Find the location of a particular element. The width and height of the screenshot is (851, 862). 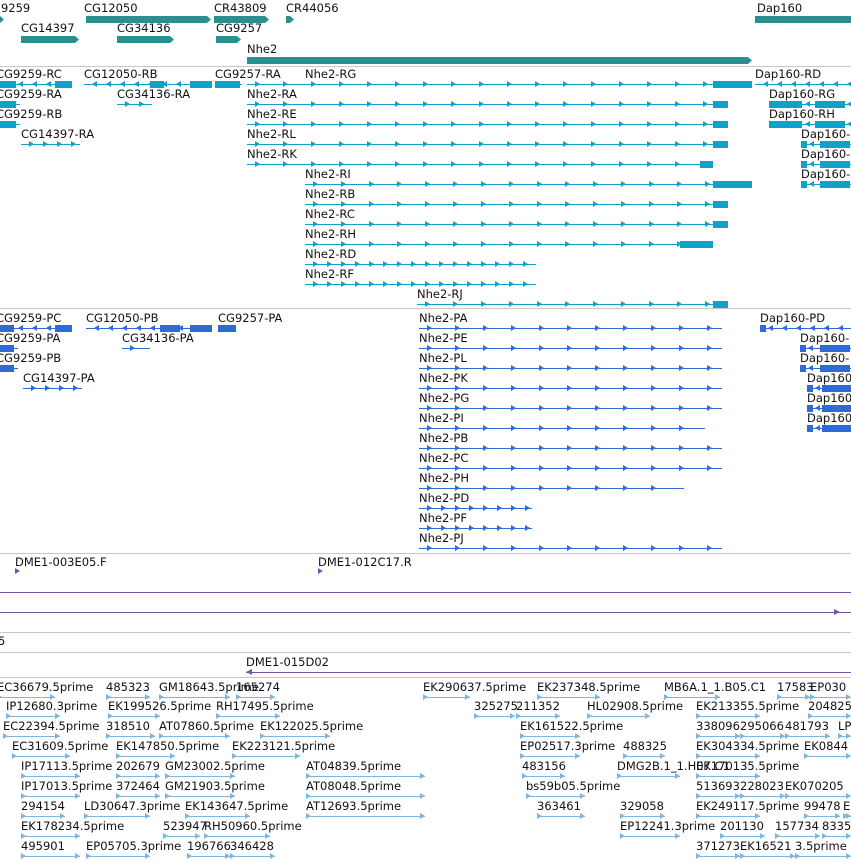

feature-label: 3.5prime is located at coordinates (821, 846).